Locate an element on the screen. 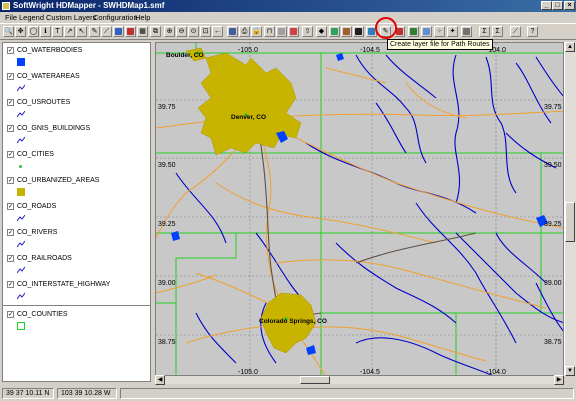 This screenshot has height=401, width=576. horizontal-scroll-thumb is located at coordinates (315, 380).